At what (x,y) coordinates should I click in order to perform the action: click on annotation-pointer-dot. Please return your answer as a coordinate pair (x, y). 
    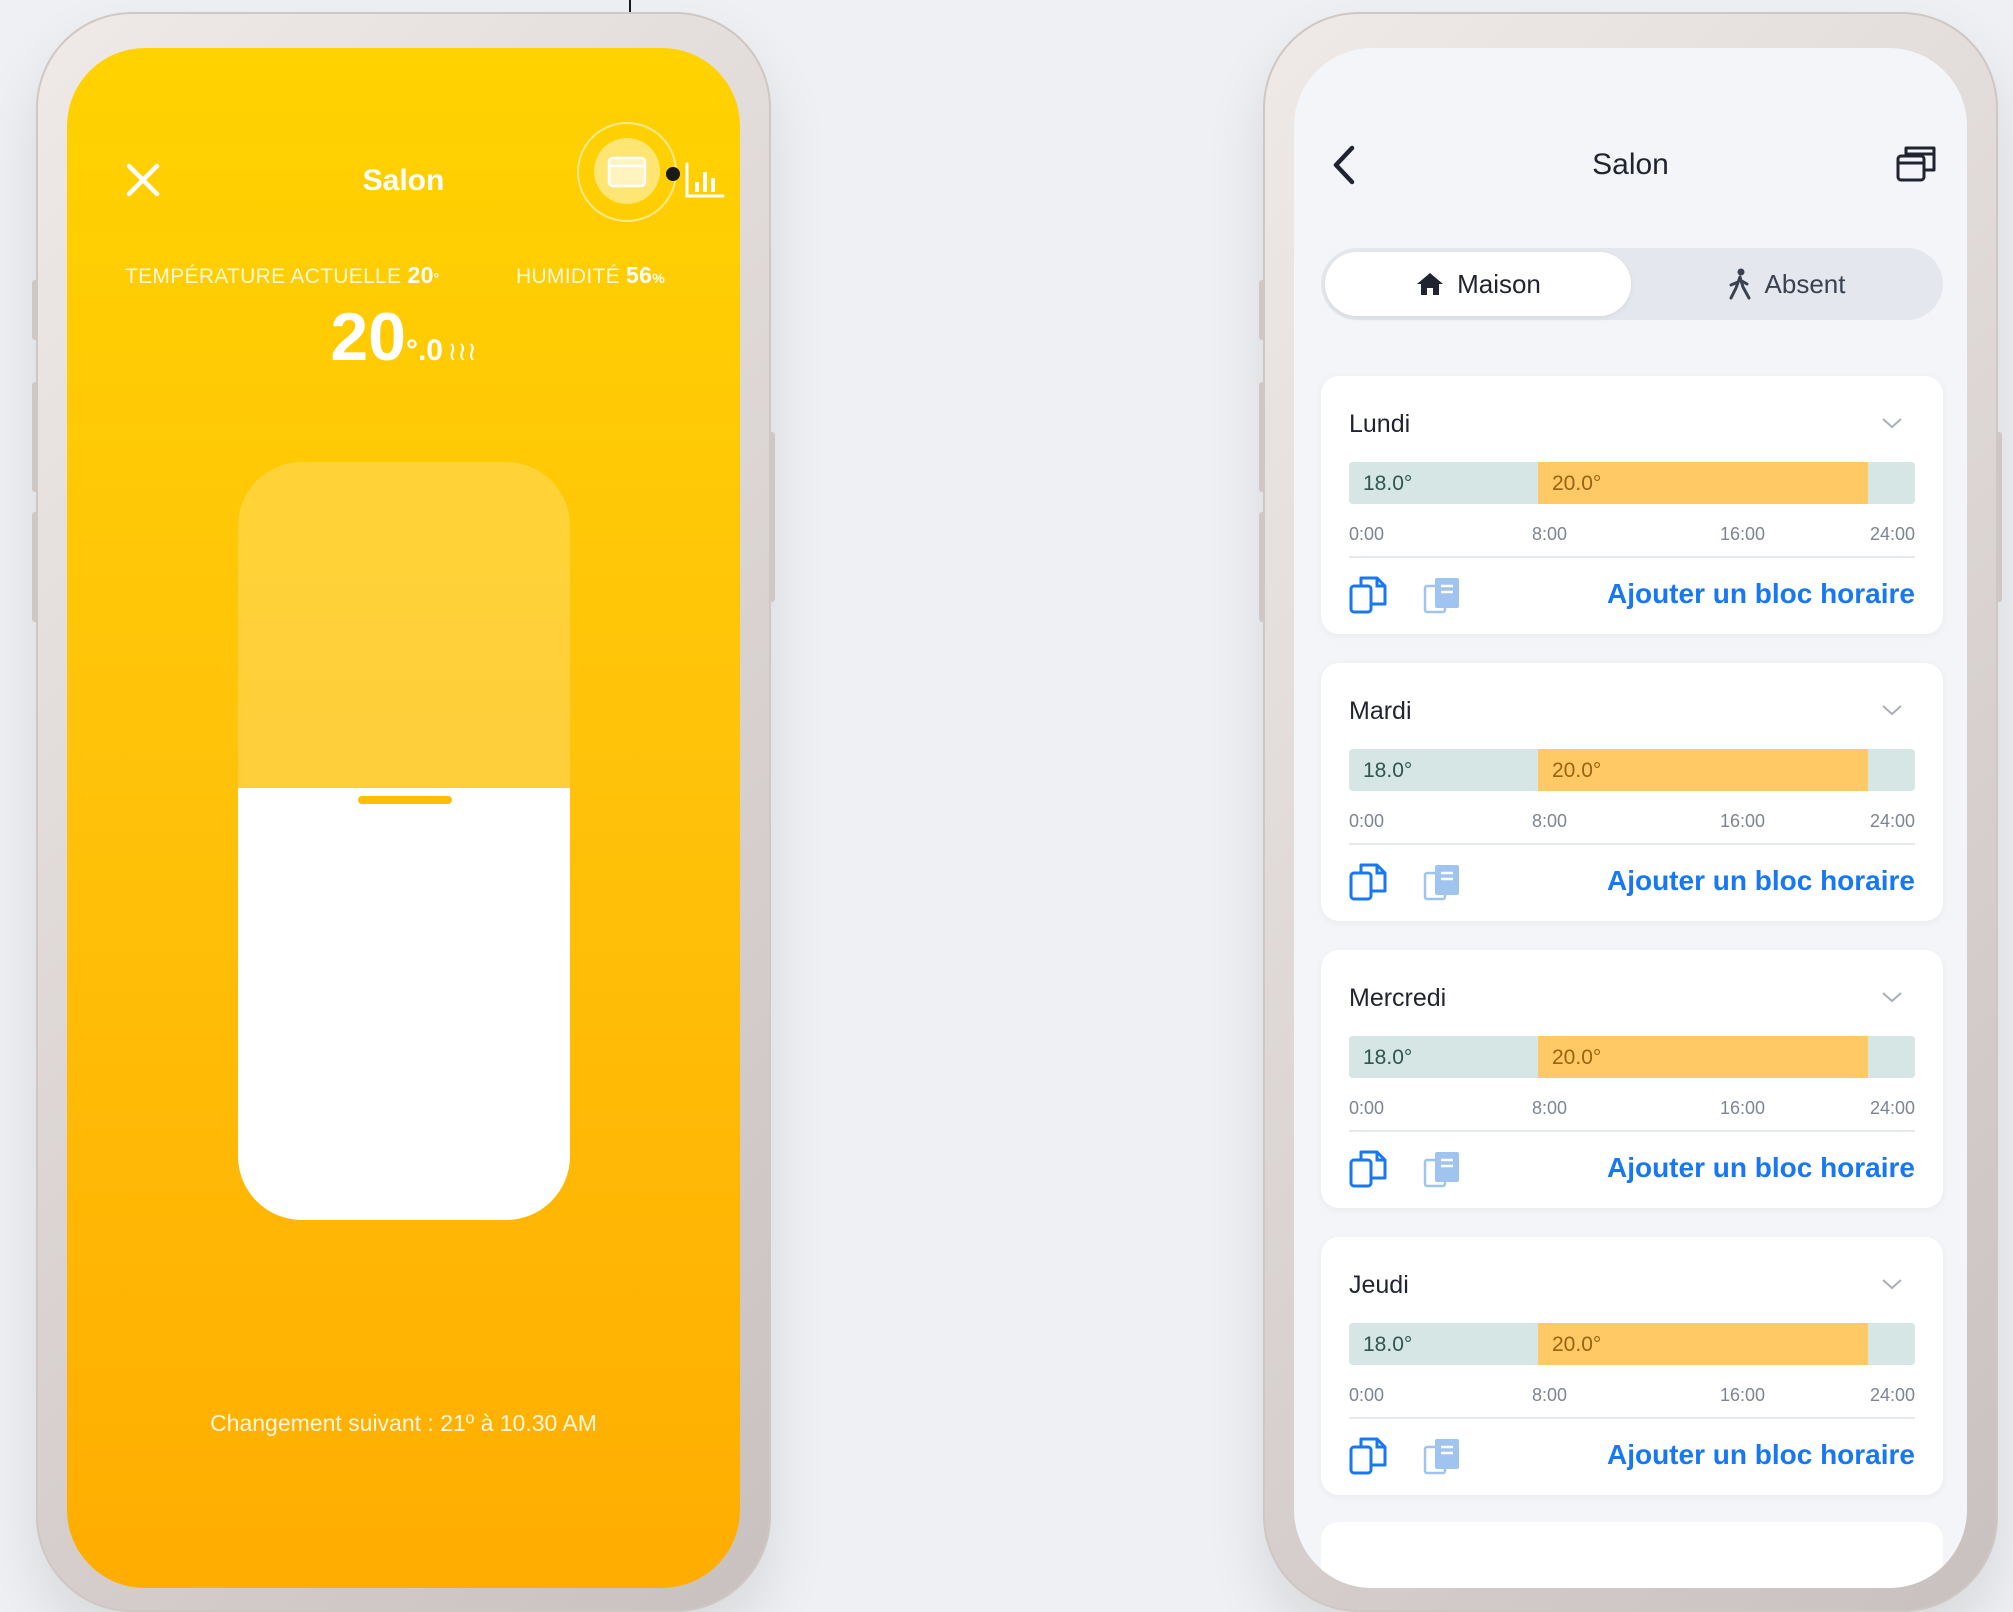
    Looking at the image, I should click on (673, 174).